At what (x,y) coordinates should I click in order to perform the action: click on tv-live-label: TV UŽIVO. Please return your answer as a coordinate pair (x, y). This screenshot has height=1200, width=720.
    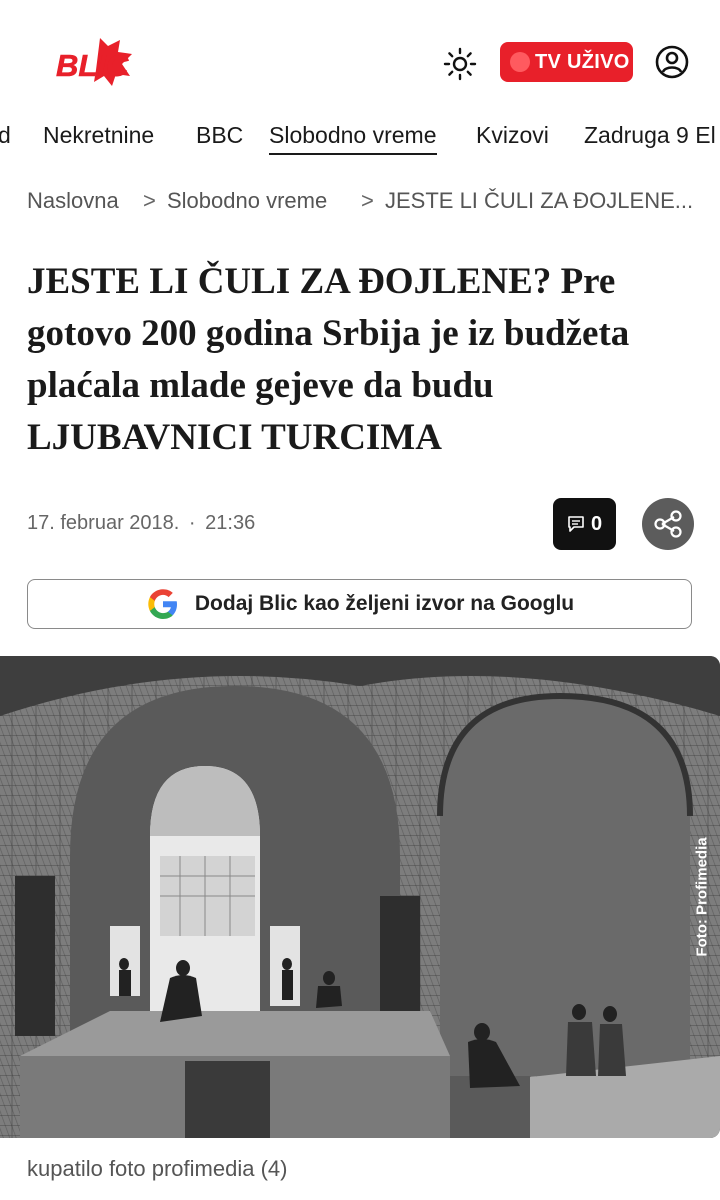
    Looking at the image, I should click on (582, 61).